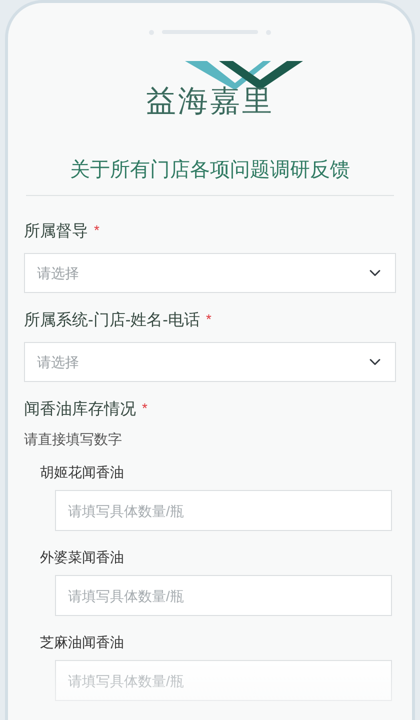 The width and height of the screenshot is (420, 720). What do you see at coordinates (210, 102) in the screenshot?
I see `logo-text: 益海嘉里` at bounding box center [210, 102].